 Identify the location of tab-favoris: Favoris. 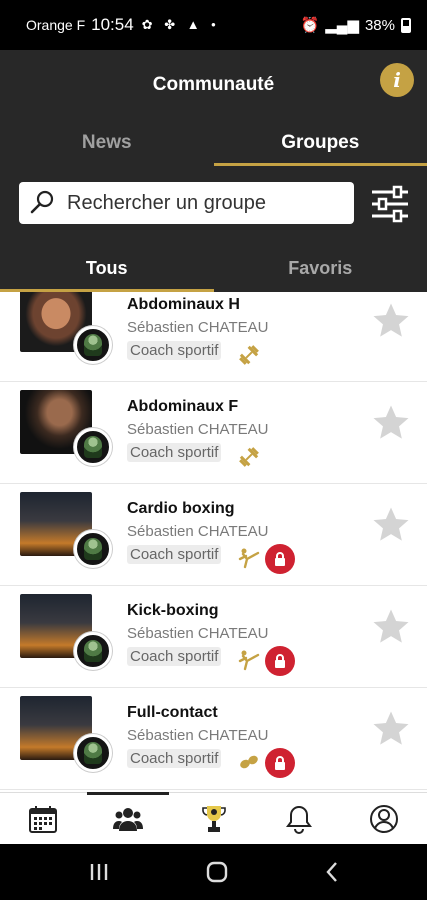
(320, 273).